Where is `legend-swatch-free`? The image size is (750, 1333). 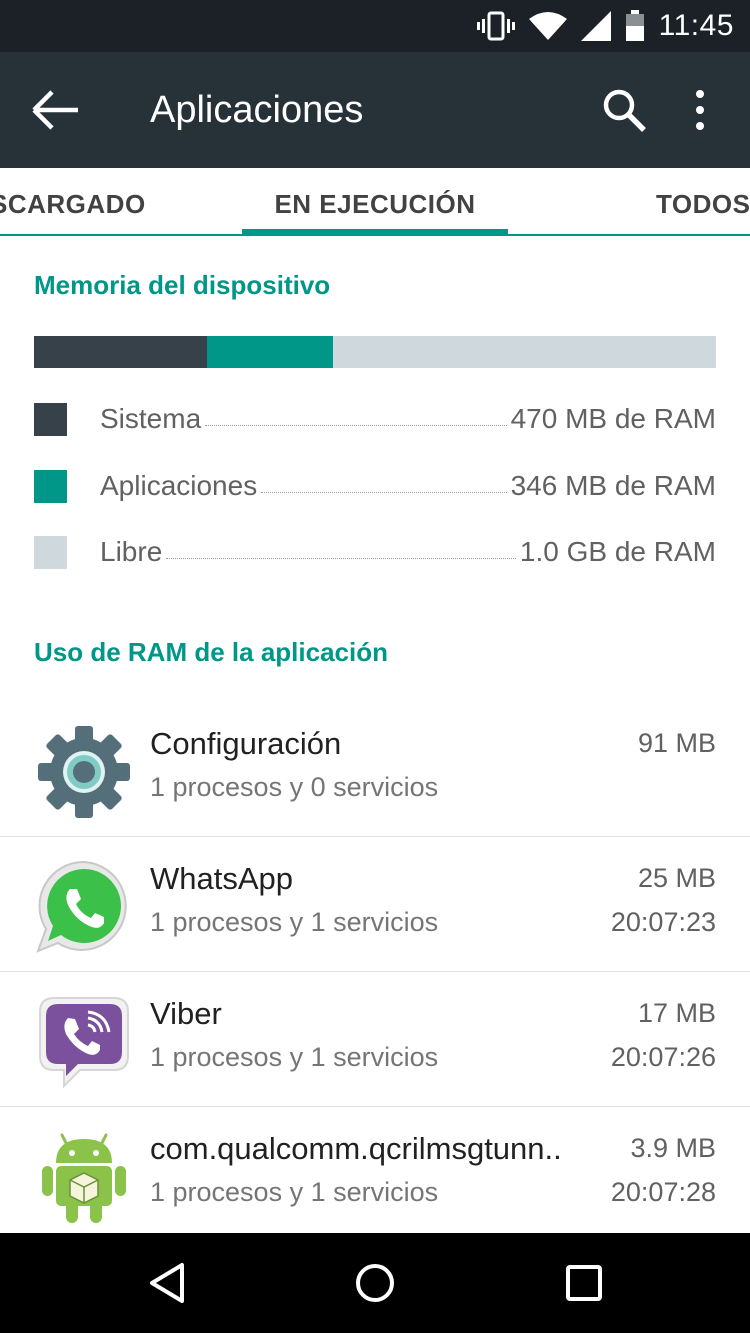
legend-swatch-free is located at coordinates (50, 552).